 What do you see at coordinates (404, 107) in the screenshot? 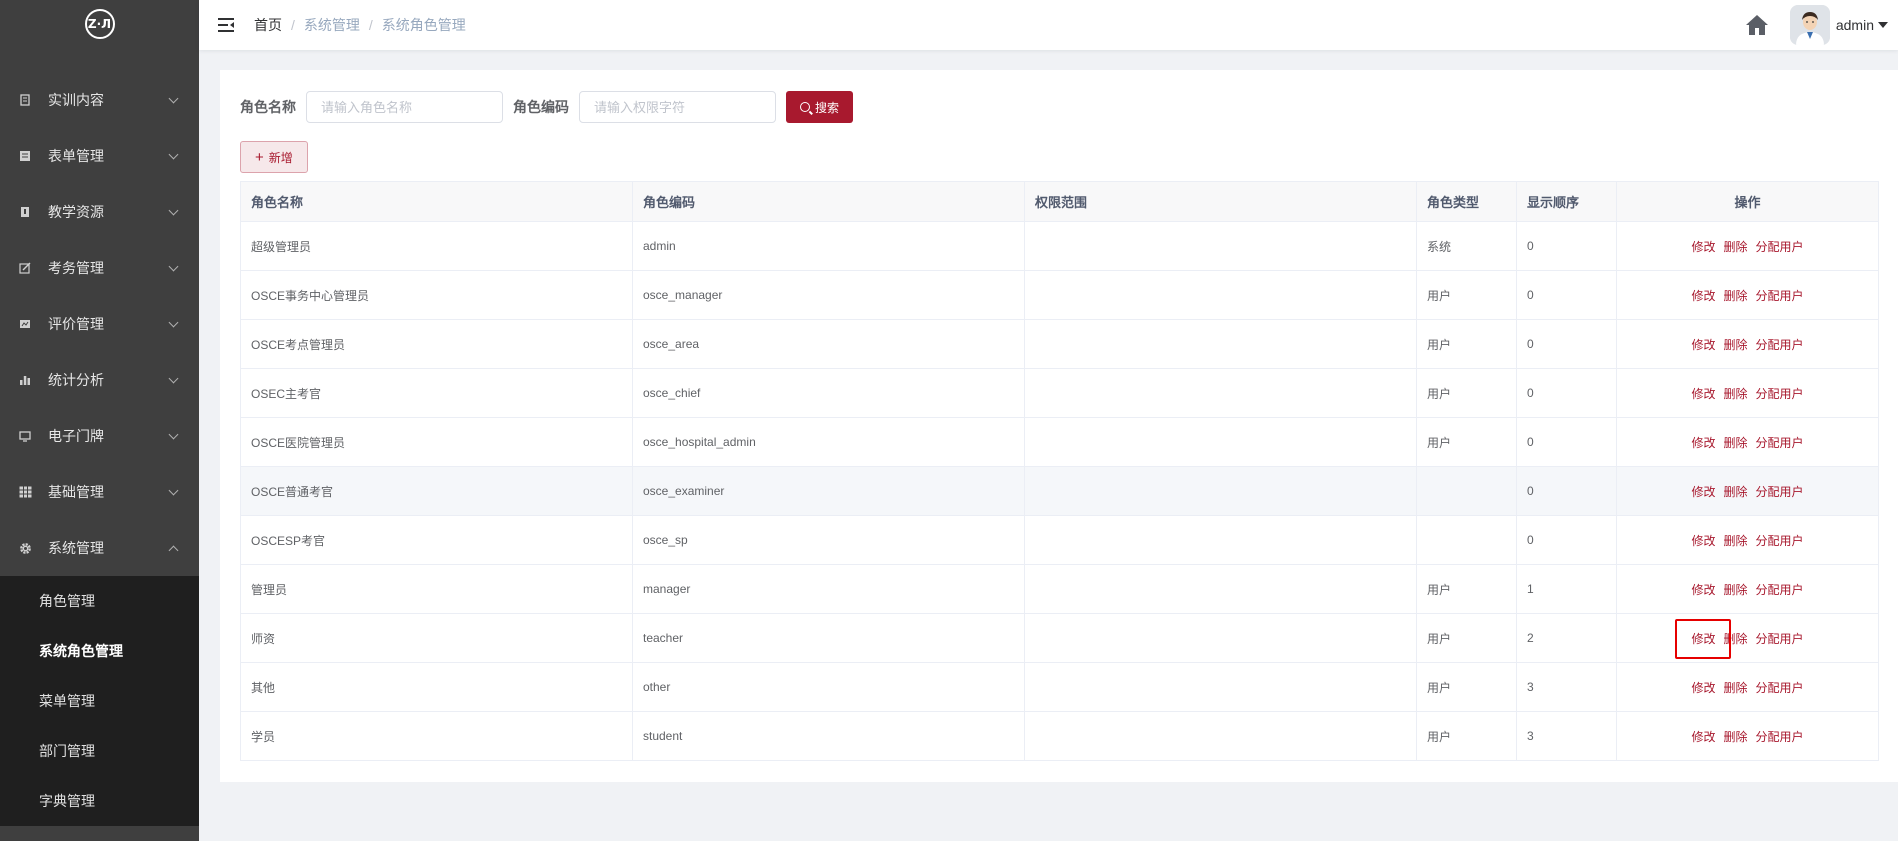
I see `role-name-input` at bounding box center [404, 107].